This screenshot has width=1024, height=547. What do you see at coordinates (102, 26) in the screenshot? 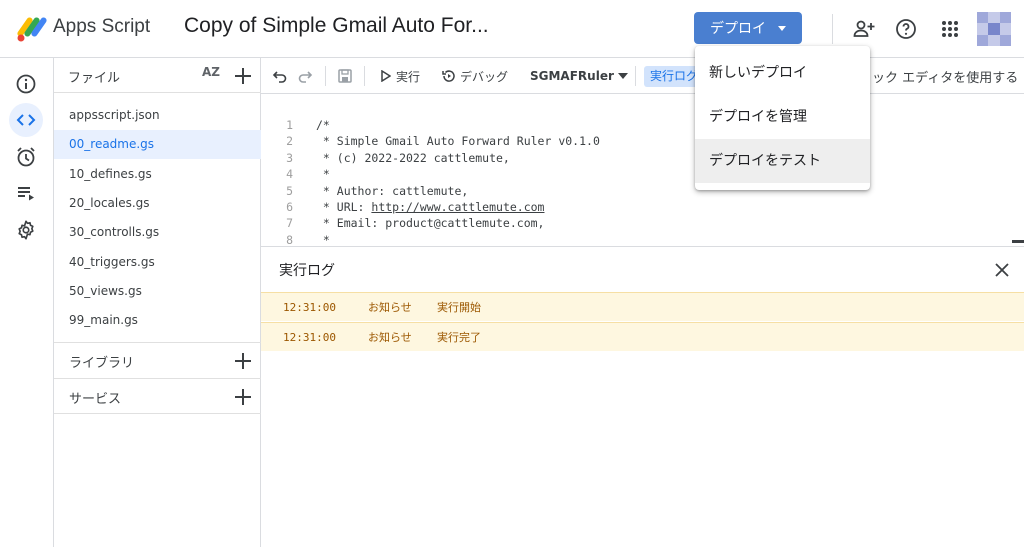
I see `app-name: Apps Script` at bounding box center [102, 26].